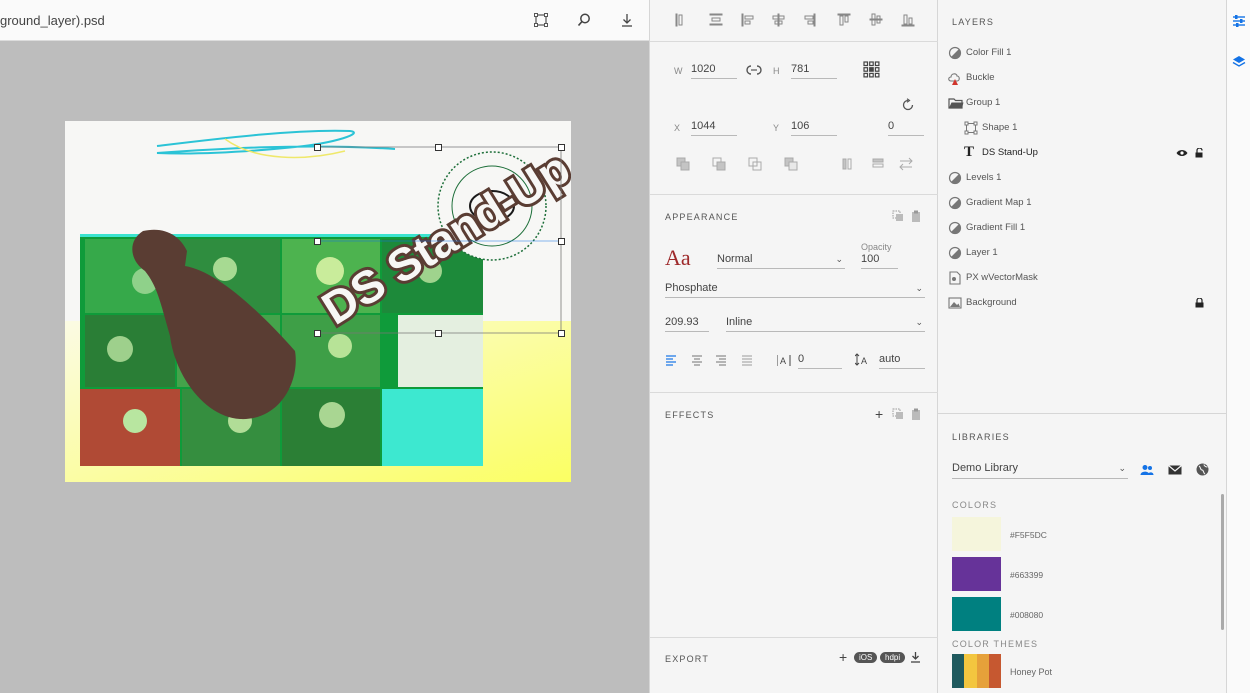 Image resolution: width=1250 pixels, height=693 pixels. Describe the element at coordinates (795, 290) in the screenshot. I see `font-family-select: Phosphate ⌄` at that location.